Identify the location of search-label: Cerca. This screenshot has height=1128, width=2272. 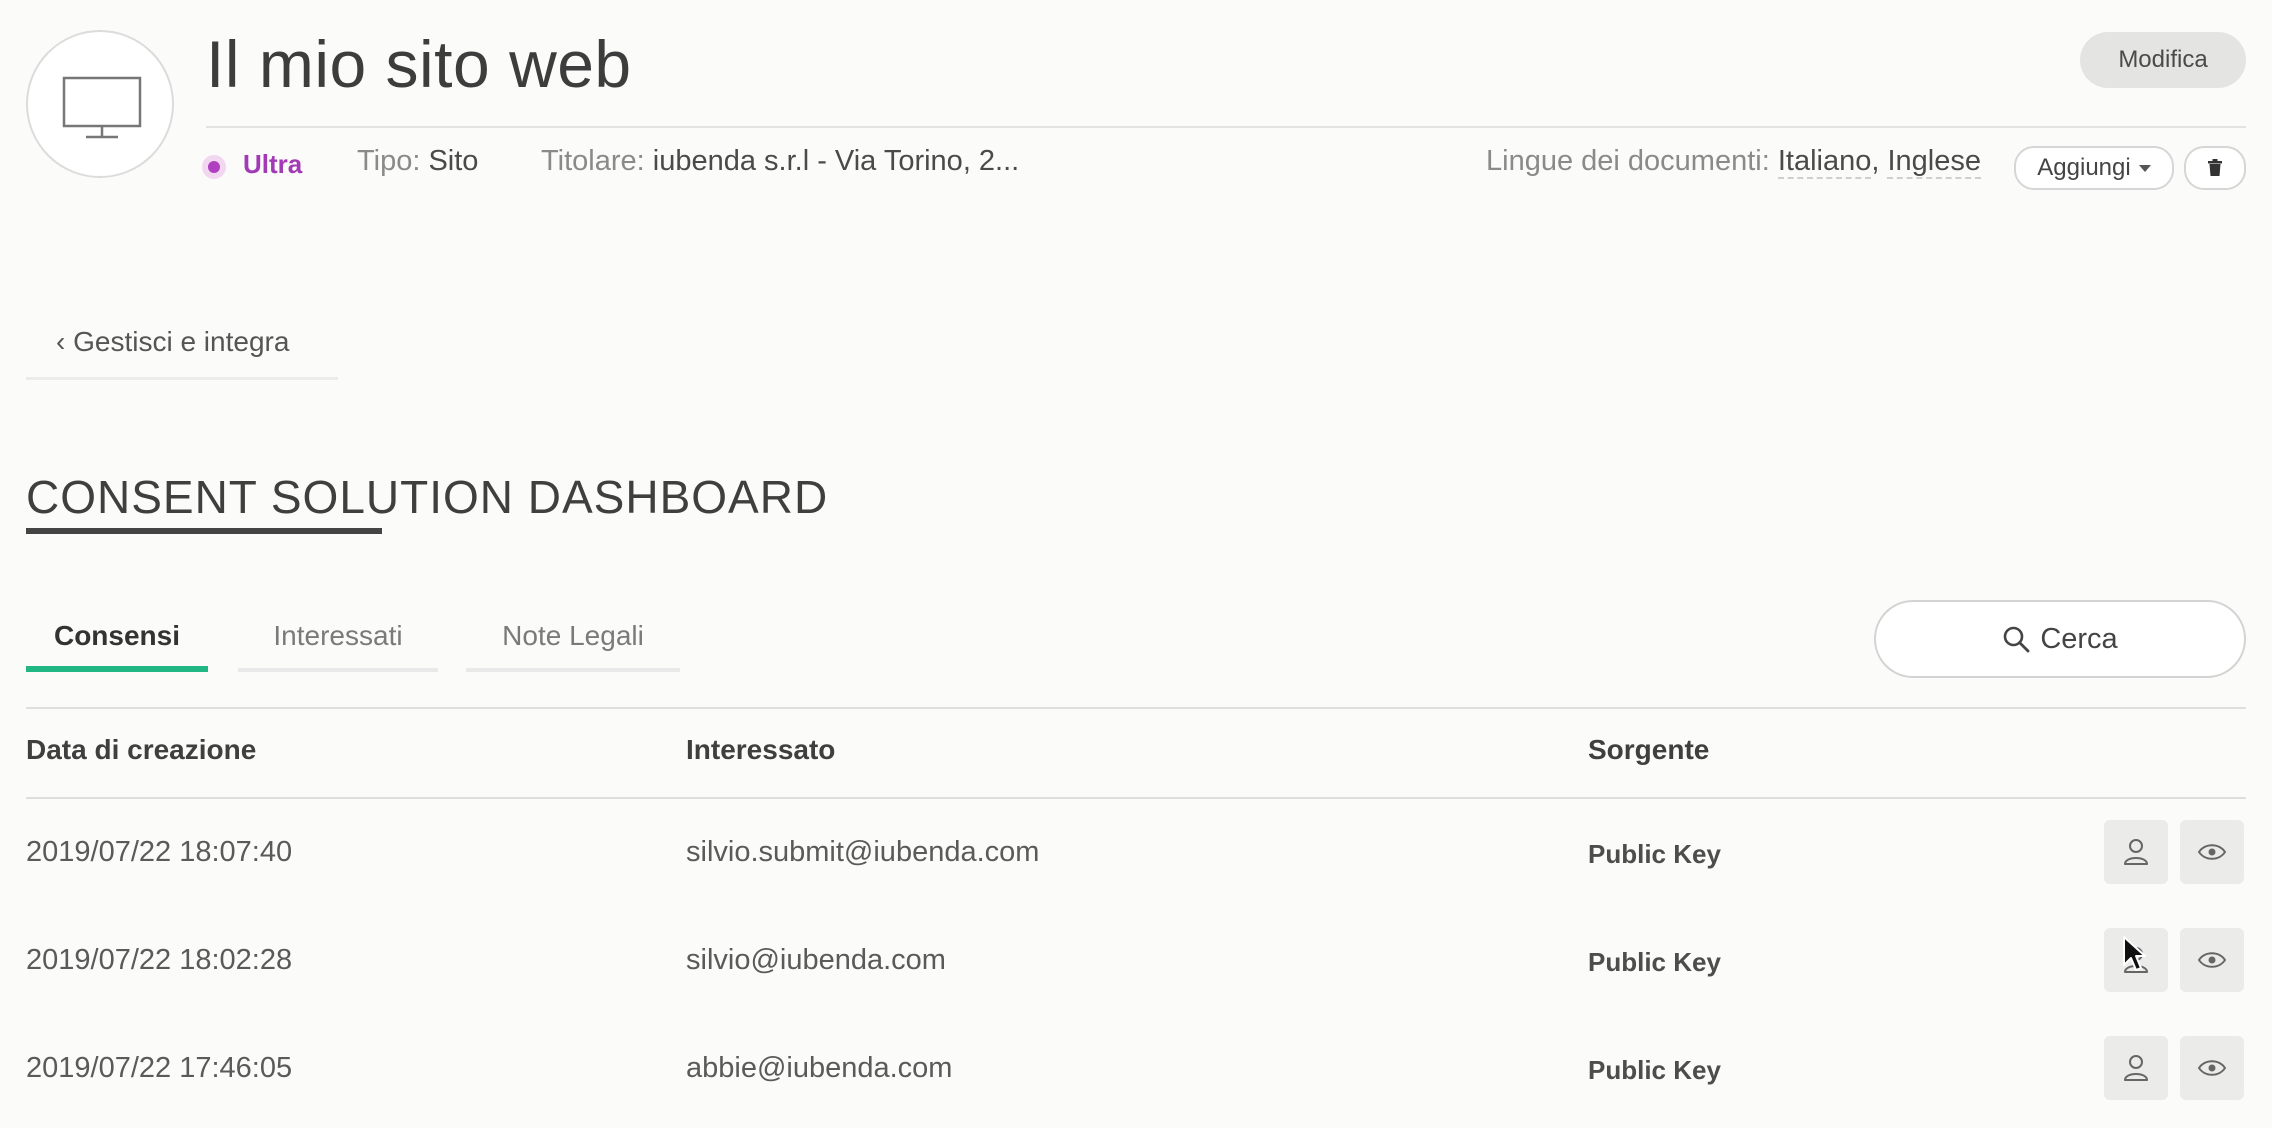
(2079, 638).